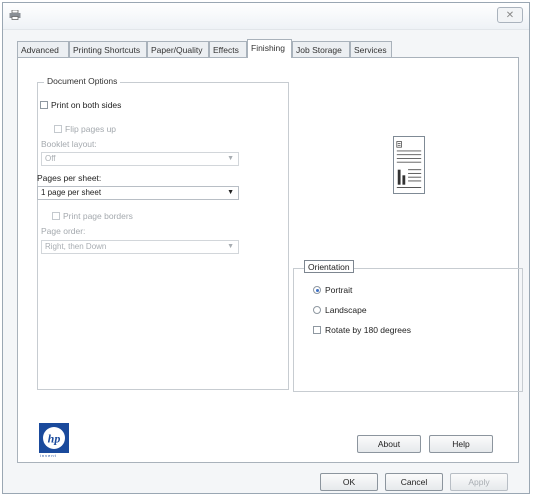 The width and height of the screenshot is (534, 498). I want to click on booklet-layout-label: Booklet layout:, so click(69, 144).